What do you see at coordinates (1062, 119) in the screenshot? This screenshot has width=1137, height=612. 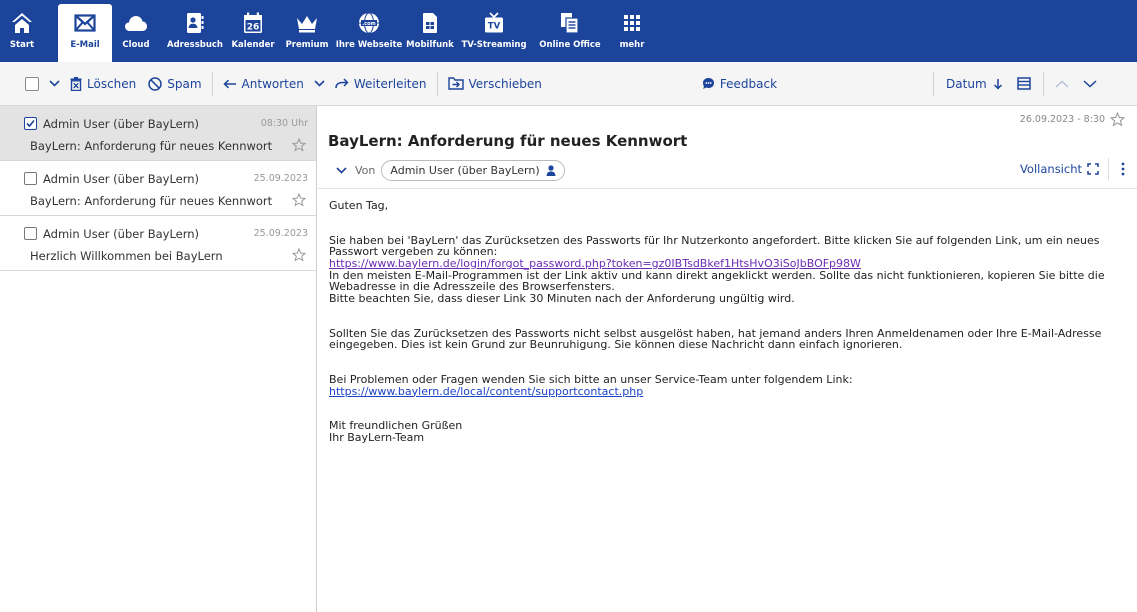 I see `message-datetime: 26.09.2023 - 8:30` at bounding box center [1062, 119].